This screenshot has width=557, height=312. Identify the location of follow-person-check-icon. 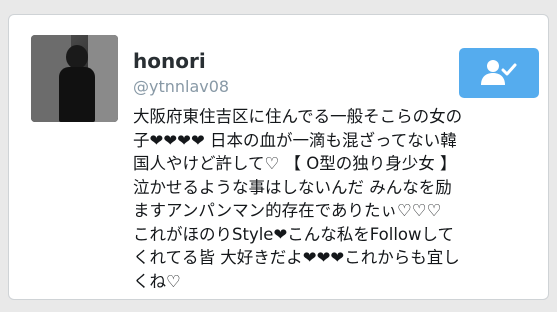
(499, 72).